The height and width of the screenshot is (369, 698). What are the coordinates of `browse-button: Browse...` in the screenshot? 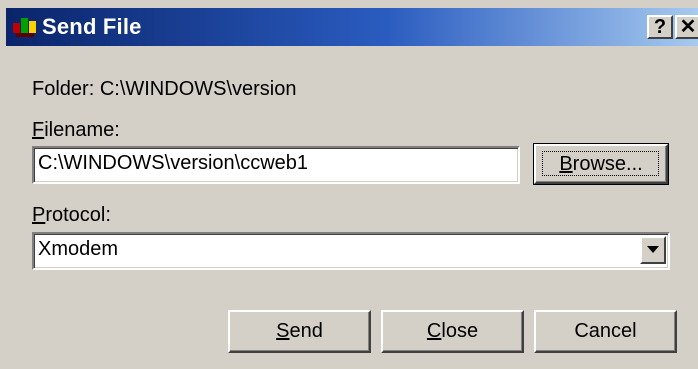 It's located at (601, 164).